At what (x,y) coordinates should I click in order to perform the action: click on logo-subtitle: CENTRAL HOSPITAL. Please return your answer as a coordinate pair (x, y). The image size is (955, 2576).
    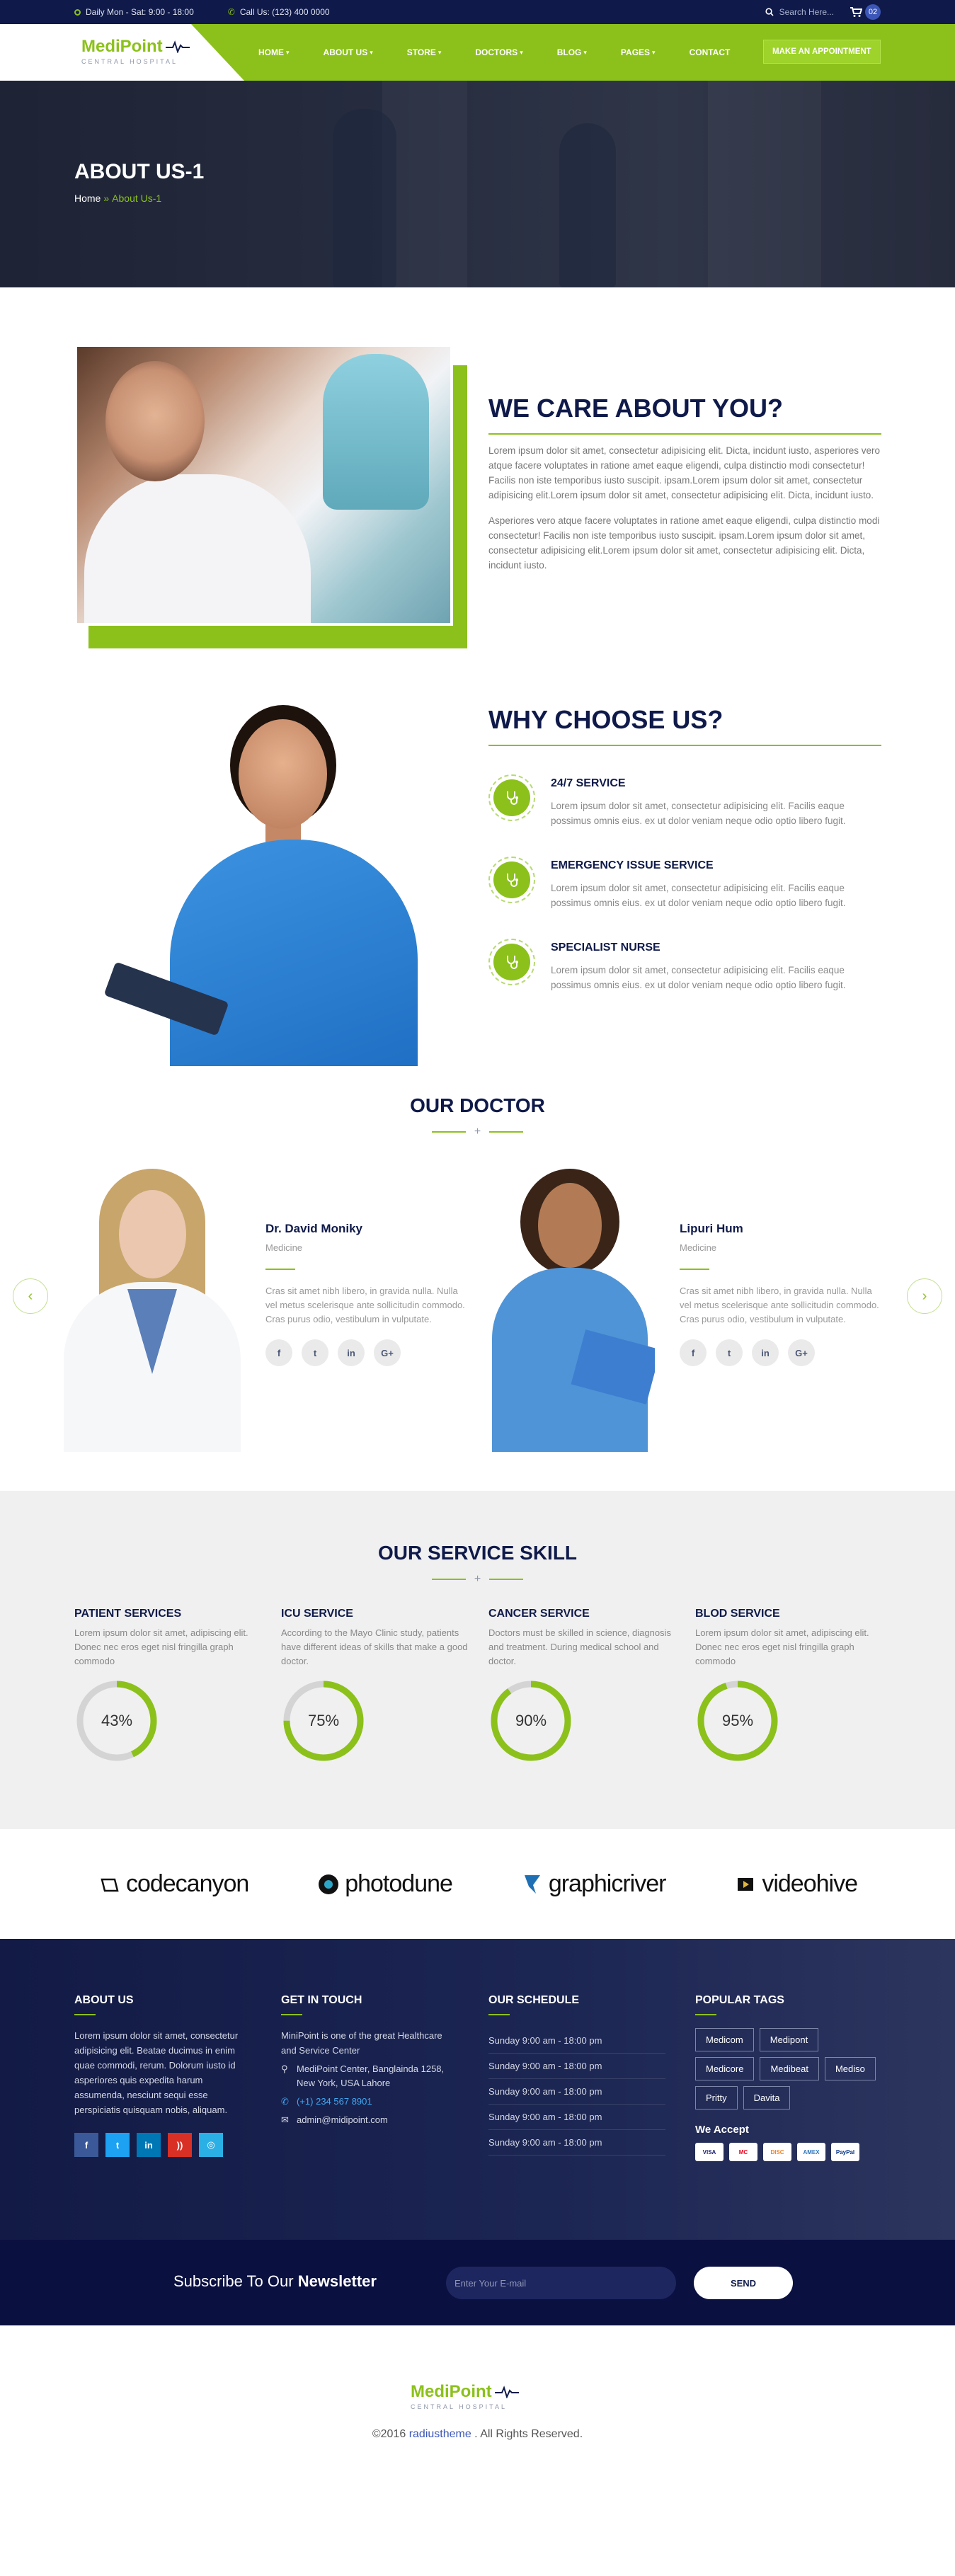
    Looking at the image, I should click on (460, 2406).